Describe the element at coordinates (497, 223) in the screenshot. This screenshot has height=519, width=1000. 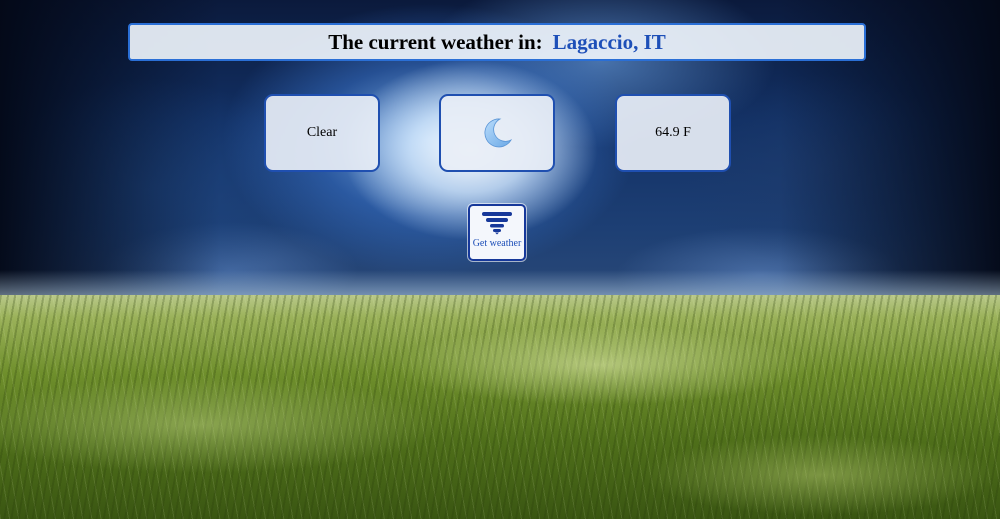
I see `funnel-tornado-icon` at that location.